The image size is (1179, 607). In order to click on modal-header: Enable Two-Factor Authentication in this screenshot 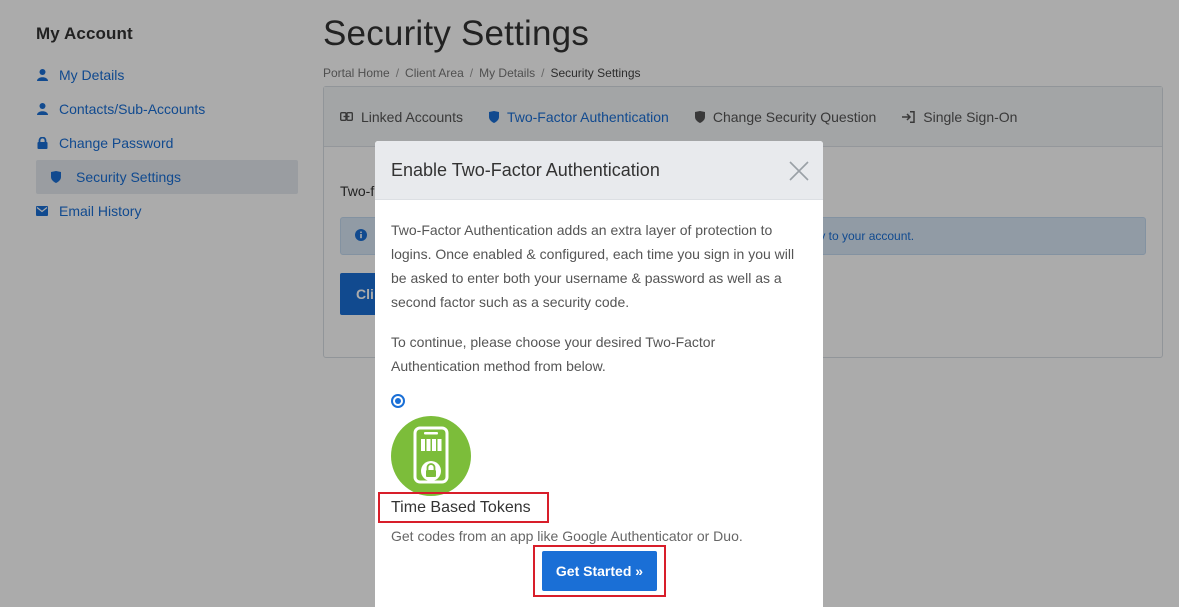, I will do `click(599, 170)`.